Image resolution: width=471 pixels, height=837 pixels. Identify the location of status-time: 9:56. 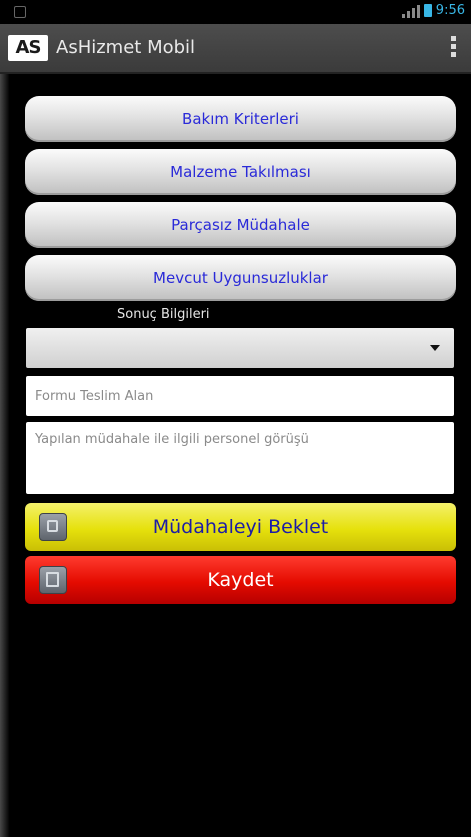
(450, 10).